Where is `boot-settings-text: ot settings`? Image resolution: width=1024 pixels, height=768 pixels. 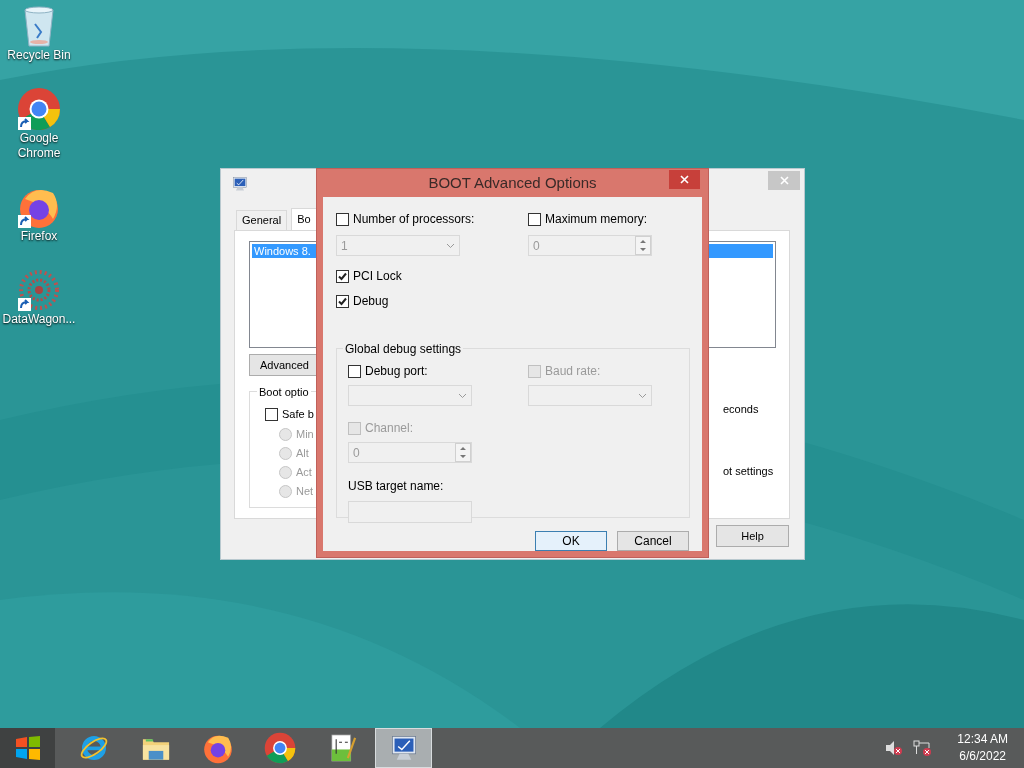 boot-settings-text: ot settings is located at coordinates (749, 471).